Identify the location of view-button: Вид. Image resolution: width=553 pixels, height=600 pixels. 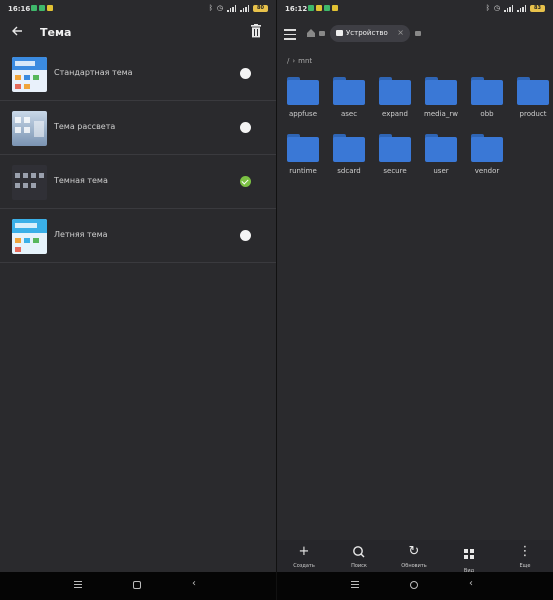
(469, 559).